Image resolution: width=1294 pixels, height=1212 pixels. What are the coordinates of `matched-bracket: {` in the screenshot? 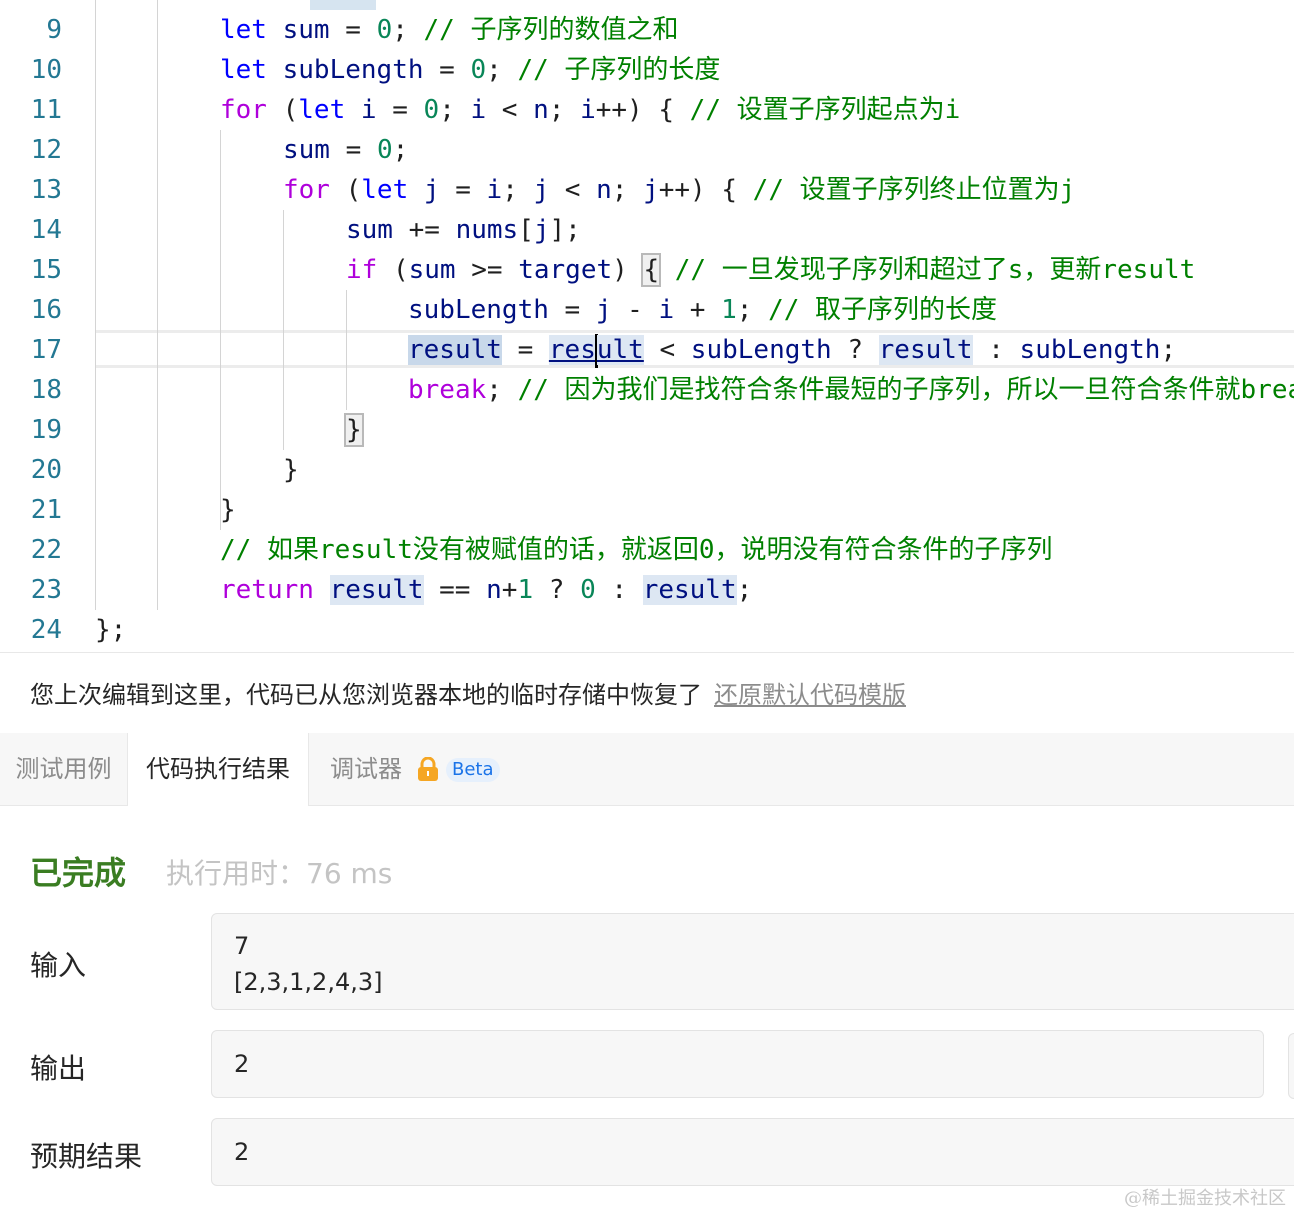 It's located at (651, 270).